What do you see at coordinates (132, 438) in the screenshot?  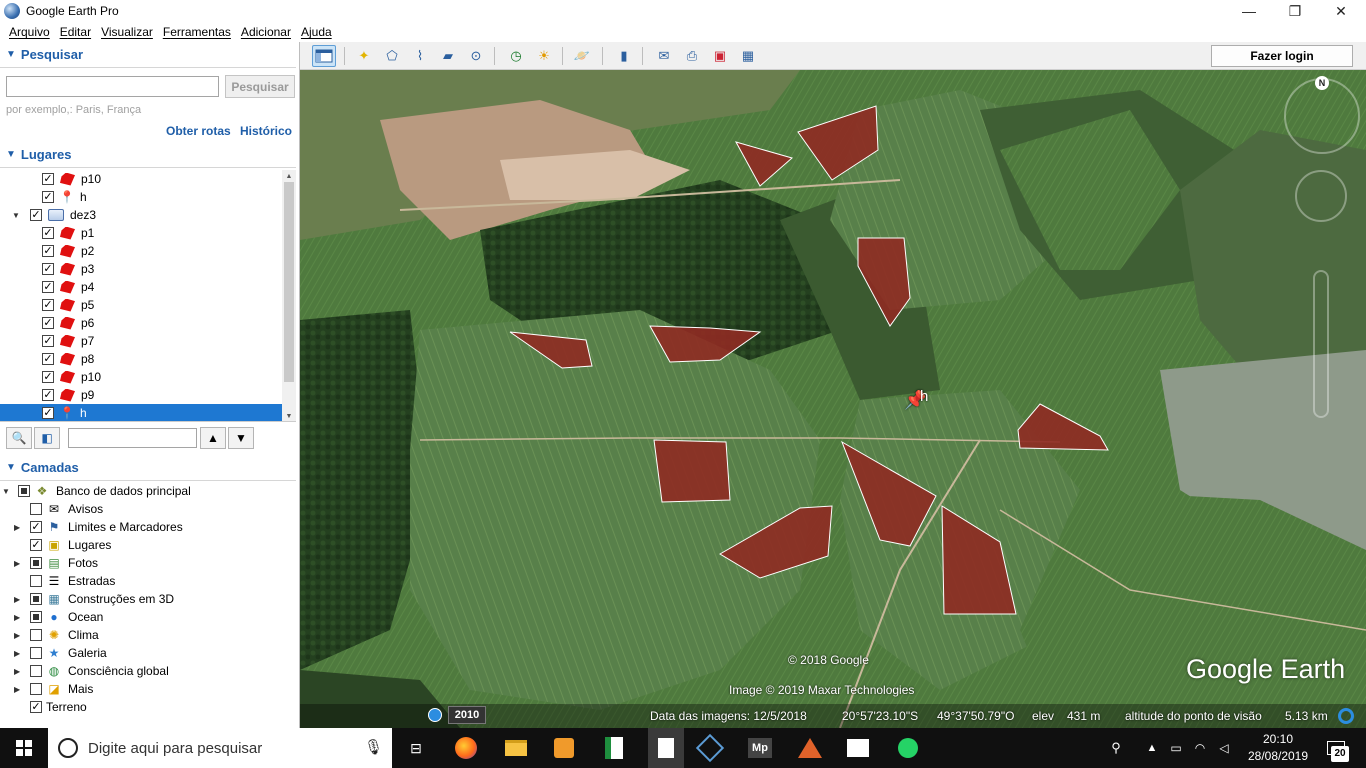 I see `places-filter-input` at bounding box center [132, 438].